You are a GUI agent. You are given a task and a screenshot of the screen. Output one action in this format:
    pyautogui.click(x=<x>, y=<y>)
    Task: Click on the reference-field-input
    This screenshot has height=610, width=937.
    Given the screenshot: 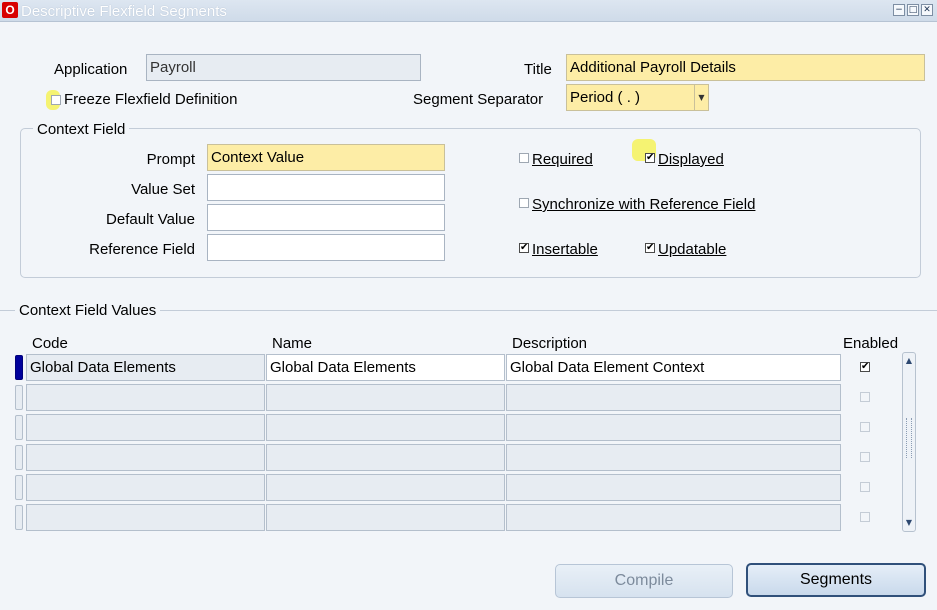 What is the action you would take?
    pyautogui.click(x=326, y=247)
    